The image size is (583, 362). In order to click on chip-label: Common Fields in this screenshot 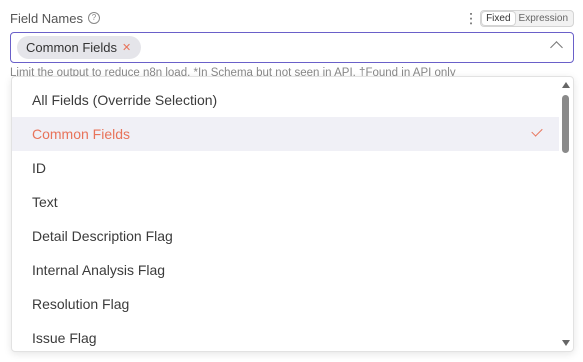, I will do `click(72, 47)`.